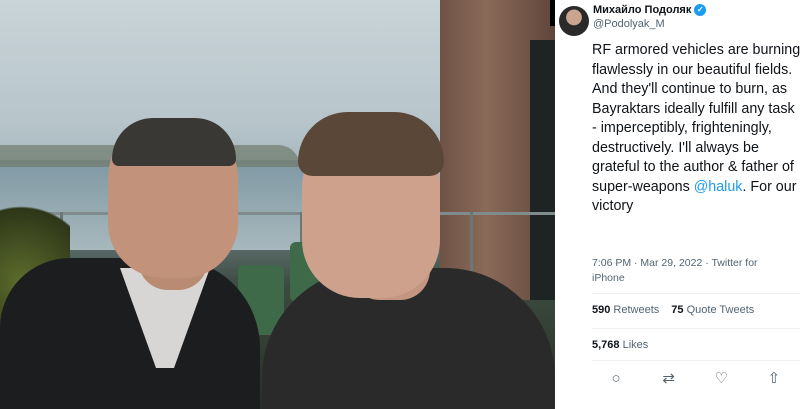 This screenshot has width=800, height=409. Describe the element at coordinates (700, 10) in the screenshot. I see `verified-badge-icon: ✓` at that location.